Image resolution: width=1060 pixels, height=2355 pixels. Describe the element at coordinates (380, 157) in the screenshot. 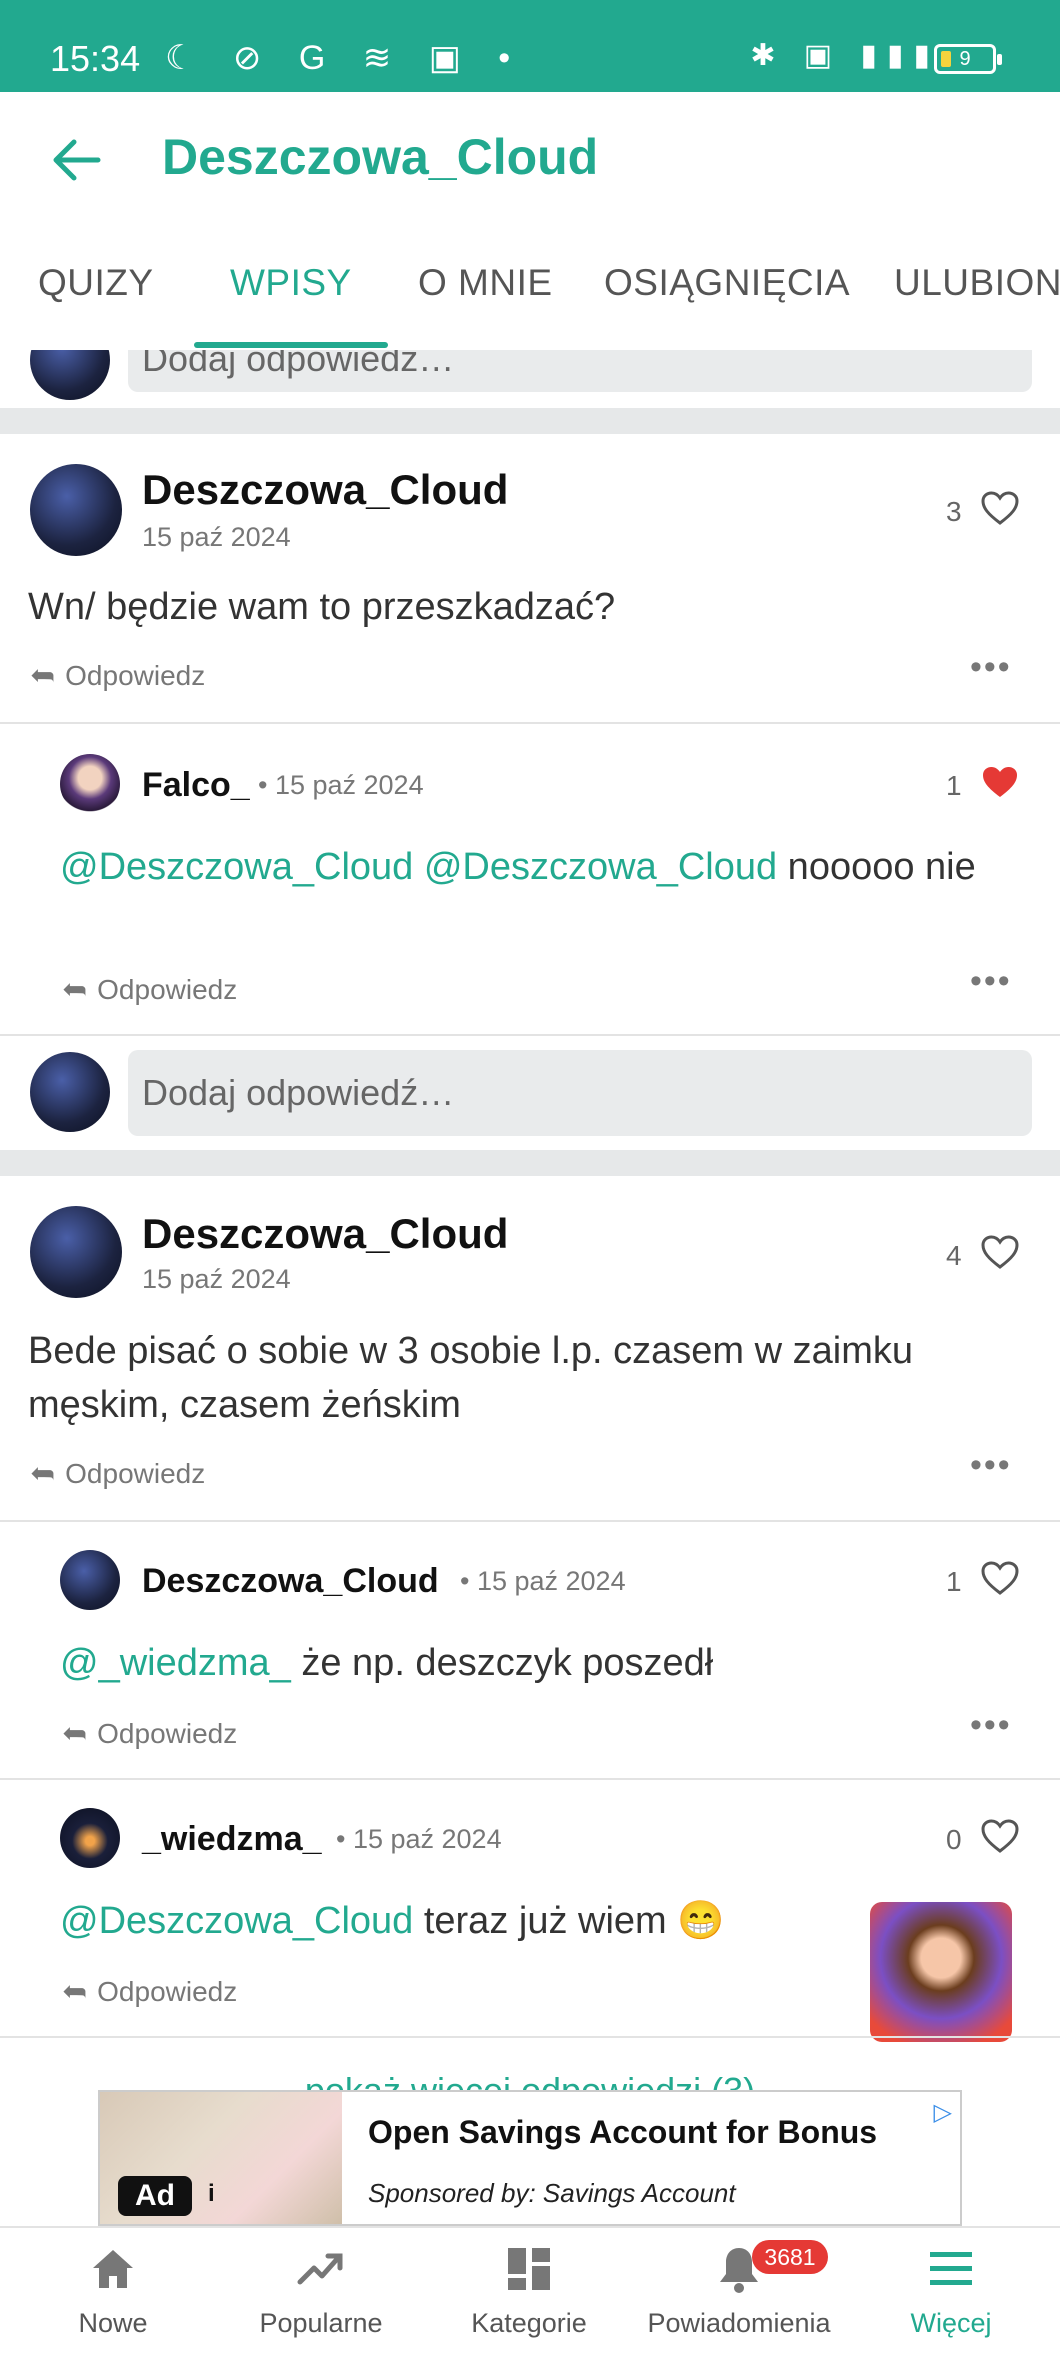

I see `page-title: Deszczowa_Cloud` at that location.